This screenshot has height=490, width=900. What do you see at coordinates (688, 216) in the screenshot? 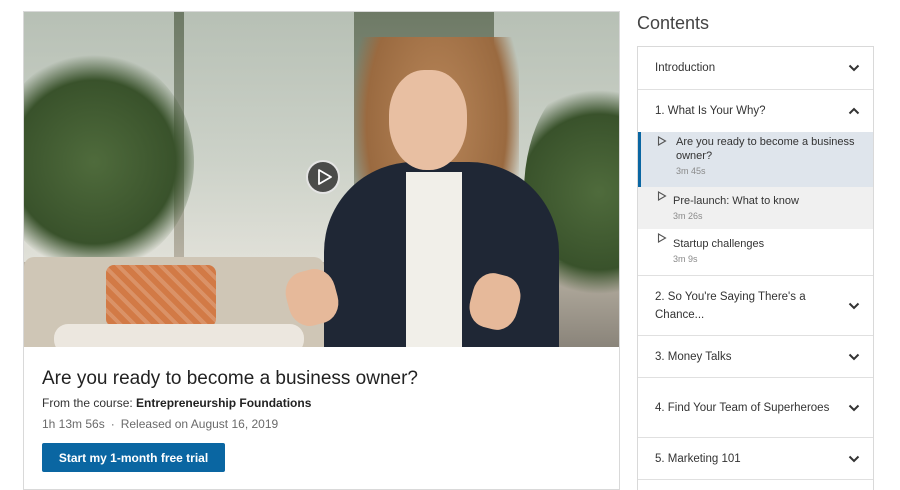
I see `video-item-duration: 3m 26s` at bounding box center [688, 216].